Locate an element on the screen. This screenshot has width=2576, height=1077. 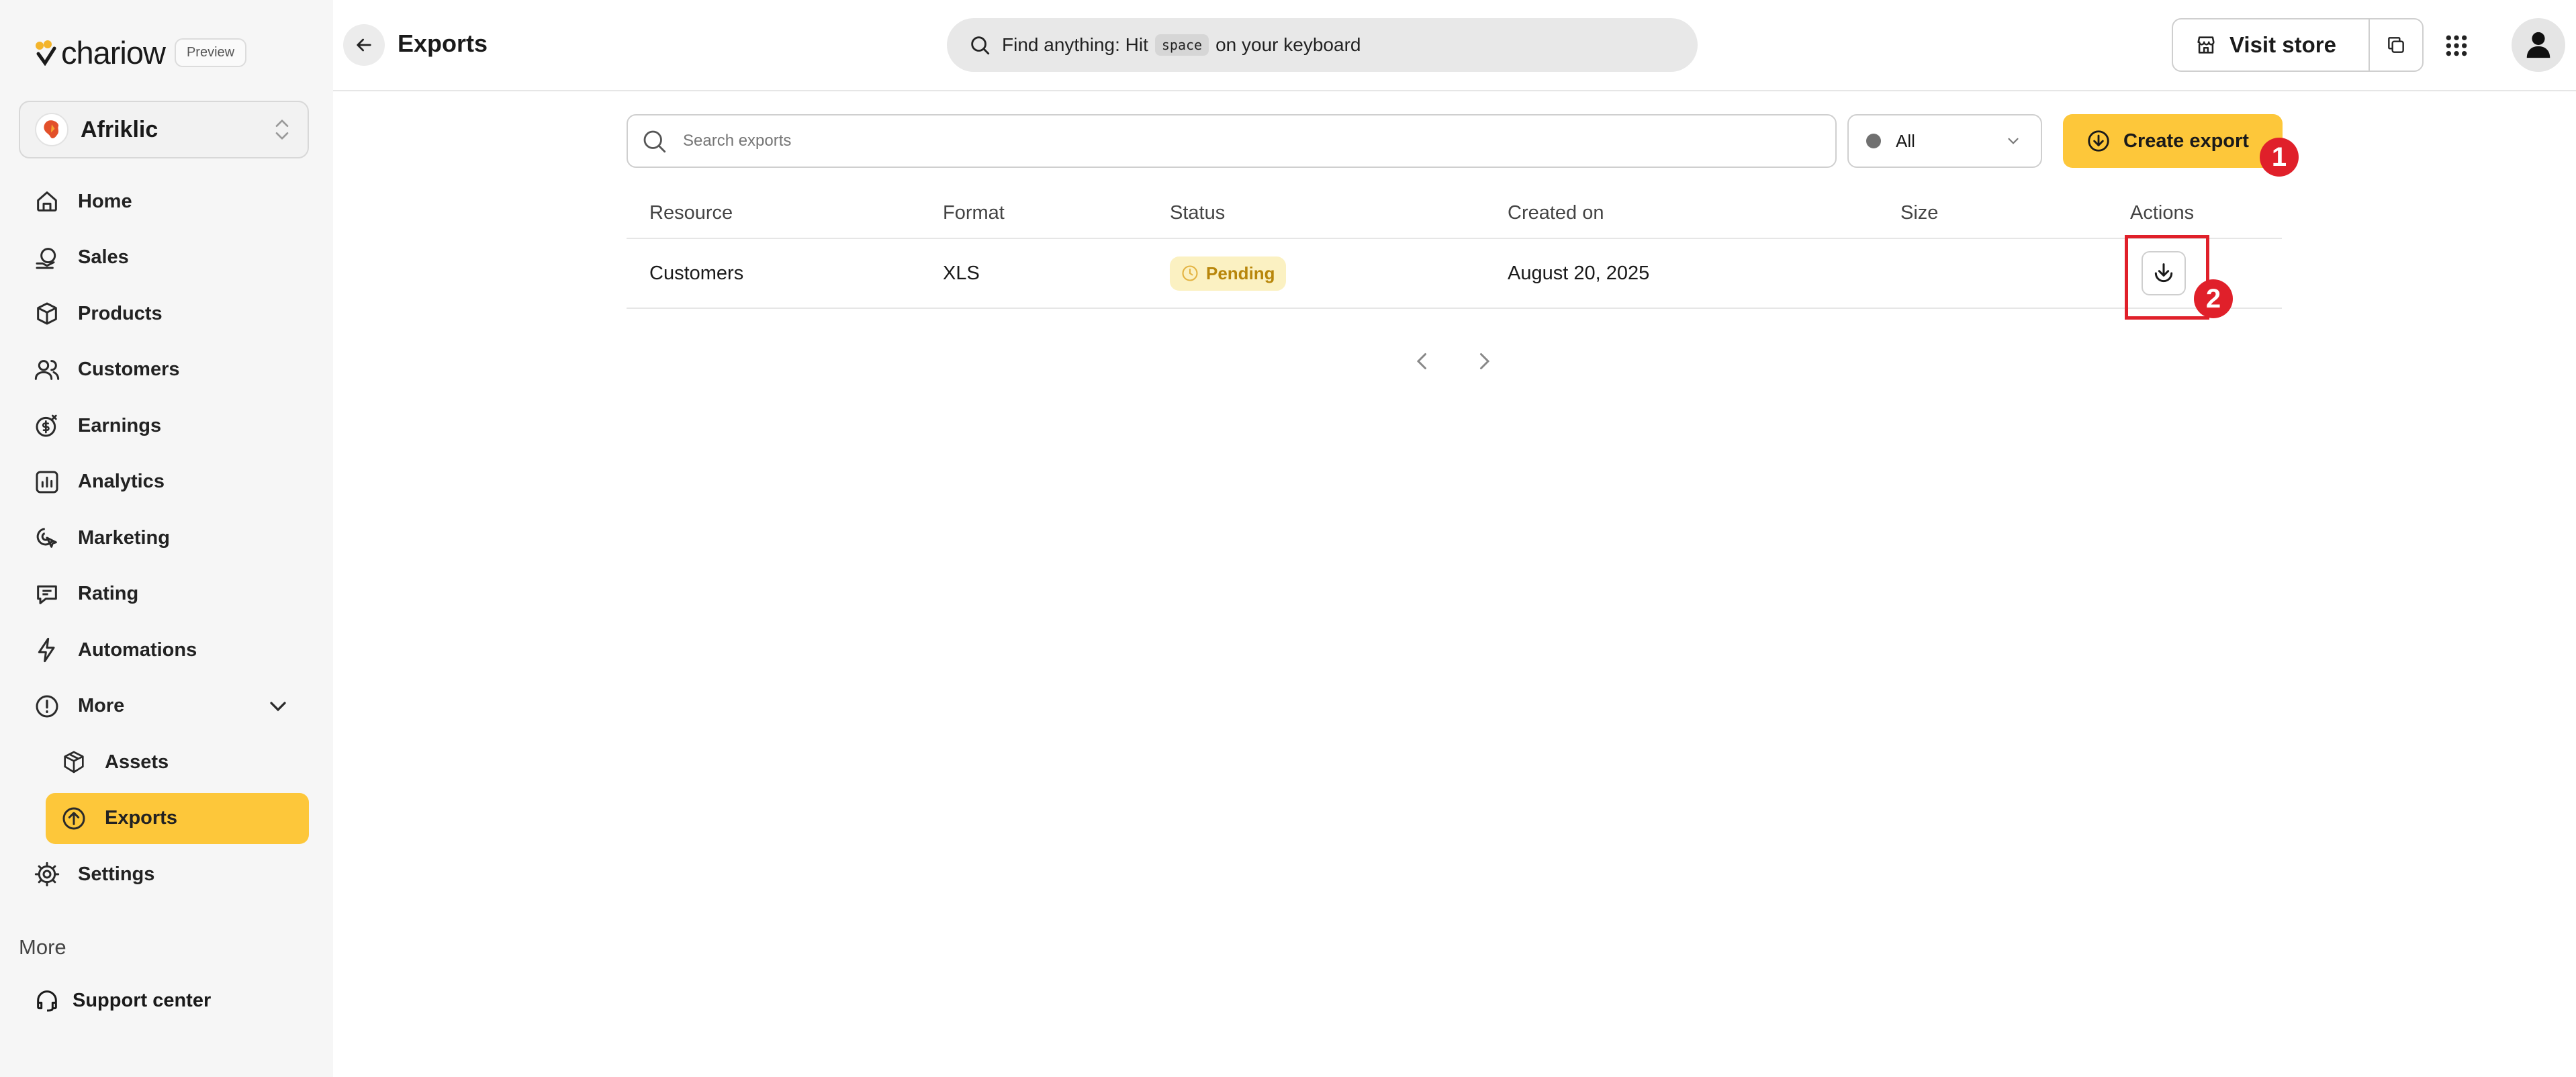
download-circle-icon is located at coordinates (2098, 141).